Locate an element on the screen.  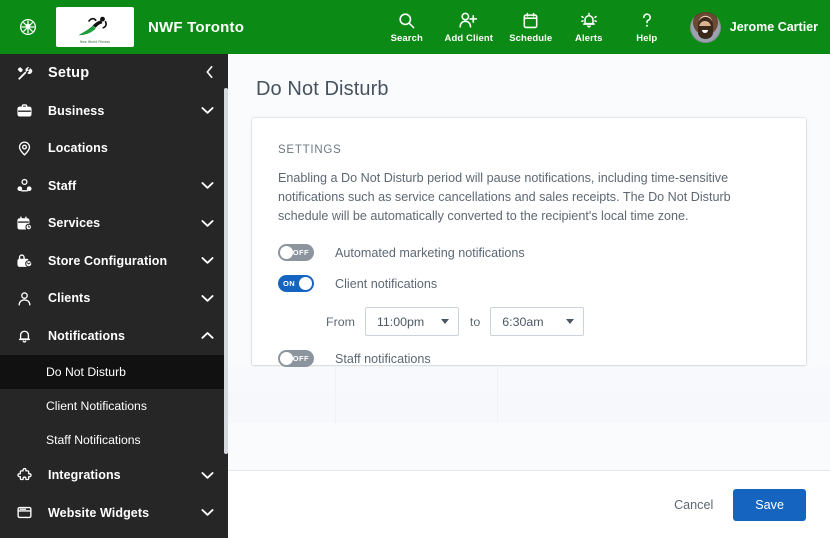
sidebar-item-staff-label: Staff is located at coordinates (62, 185).